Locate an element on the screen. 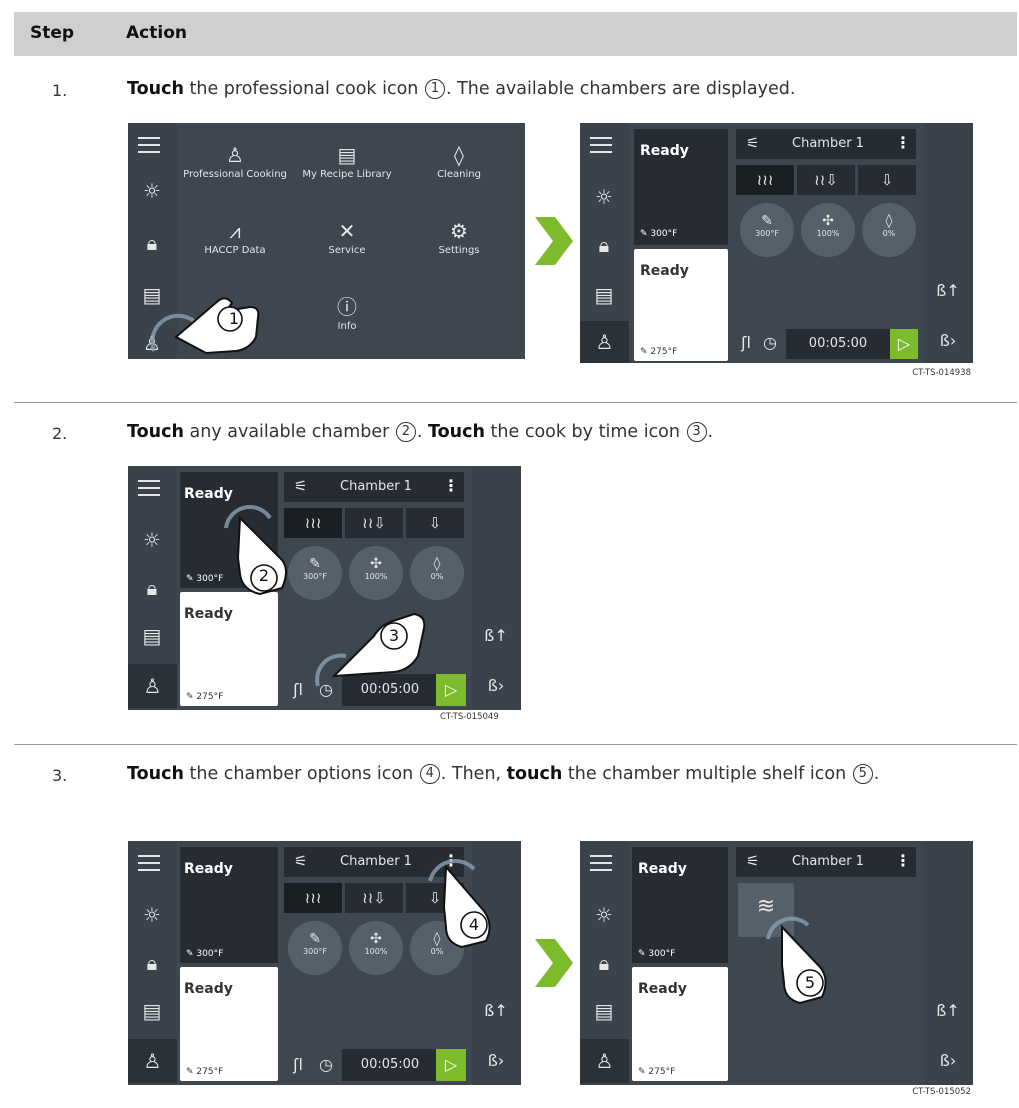 The width and height of the screenshot is (1019, 1108). figure-caption: CT-TS-015052 is located at coordinates (941, 1092).